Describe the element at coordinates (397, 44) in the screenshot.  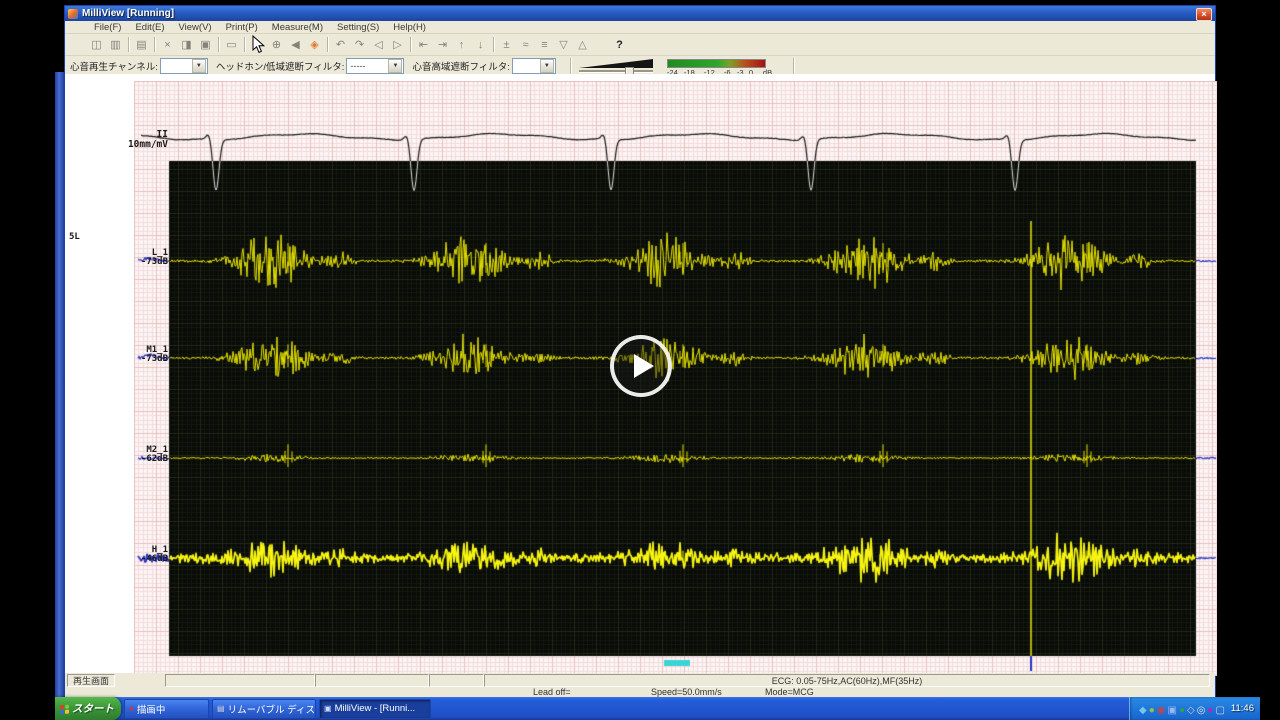
I see `next-icon: ▷` at that location.